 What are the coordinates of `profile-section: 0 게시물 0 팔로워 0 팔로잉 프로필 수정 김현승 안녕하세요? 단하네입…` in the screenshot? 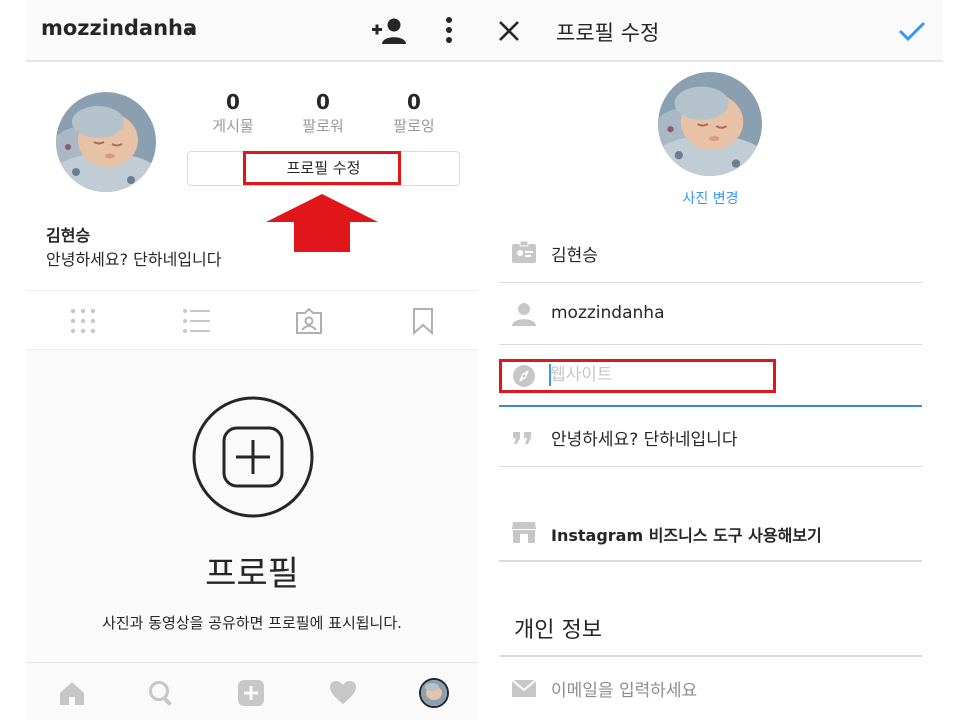 It's located at (252, 176).